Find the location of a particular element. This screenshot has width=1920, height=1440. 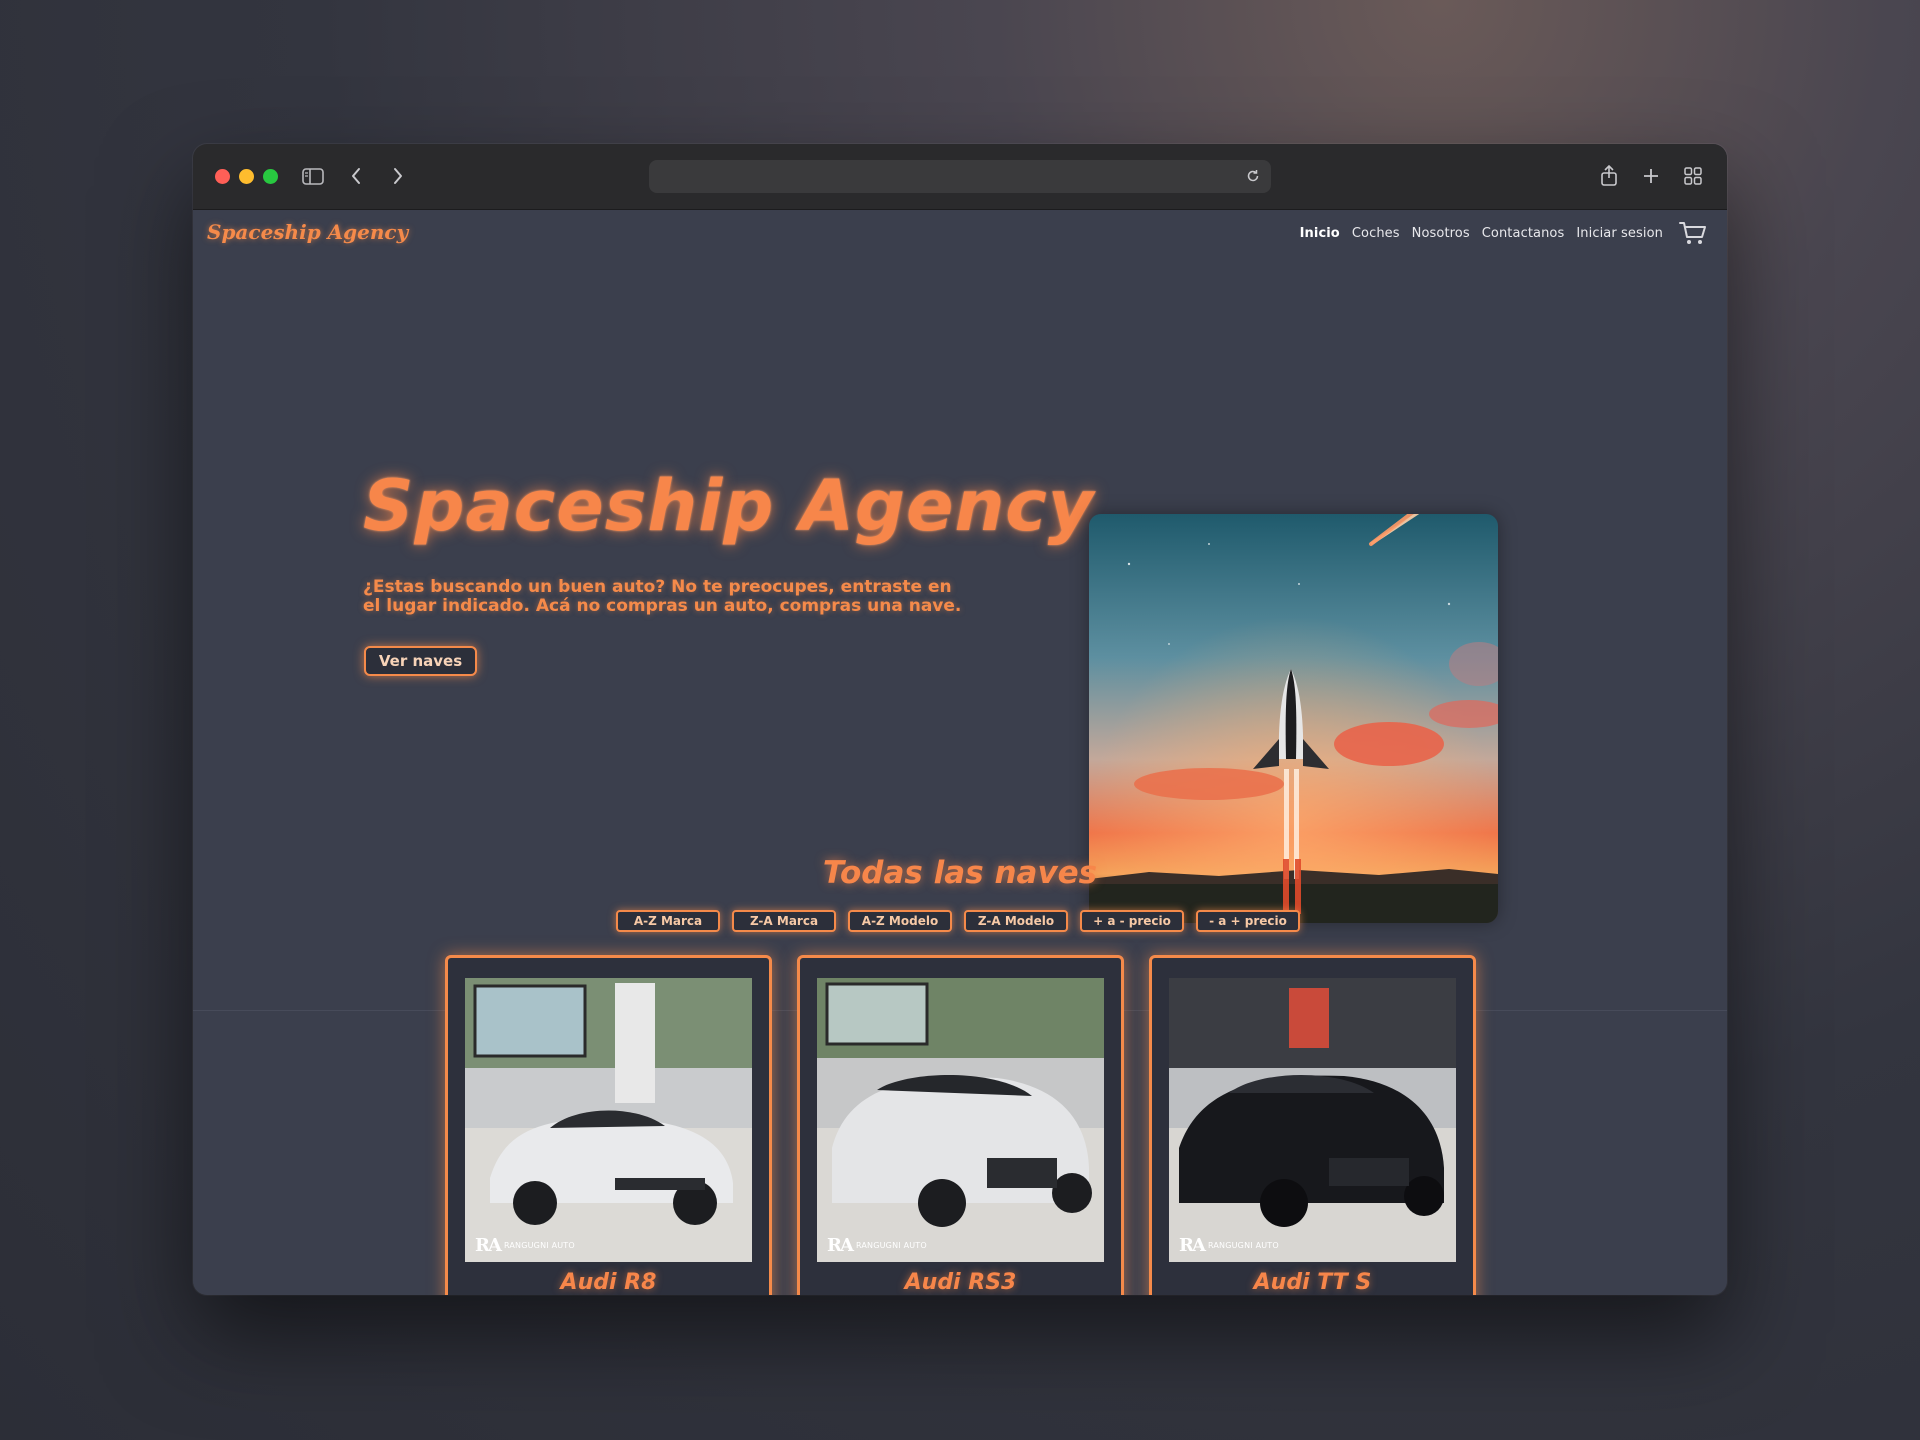

section-title: Todas las naves is located at coordinates (960, 873).